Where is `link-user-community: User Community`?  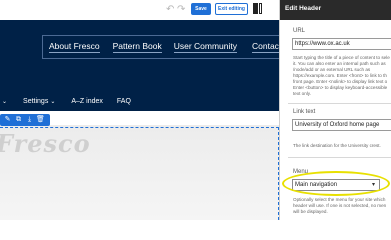 link-user-community: User Community is located at coordinates (205, 47).